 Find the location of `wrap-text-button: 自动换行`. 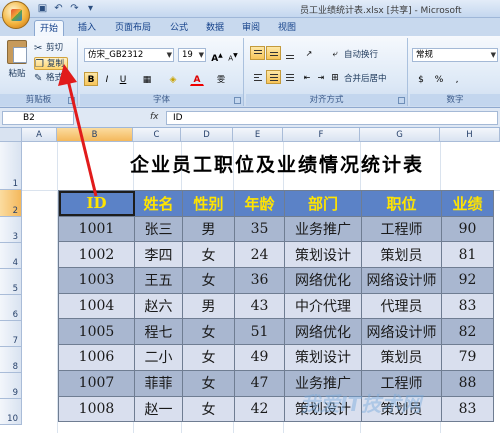

wrap-text-button: 自动换行 is located at coordinates (361, 54).